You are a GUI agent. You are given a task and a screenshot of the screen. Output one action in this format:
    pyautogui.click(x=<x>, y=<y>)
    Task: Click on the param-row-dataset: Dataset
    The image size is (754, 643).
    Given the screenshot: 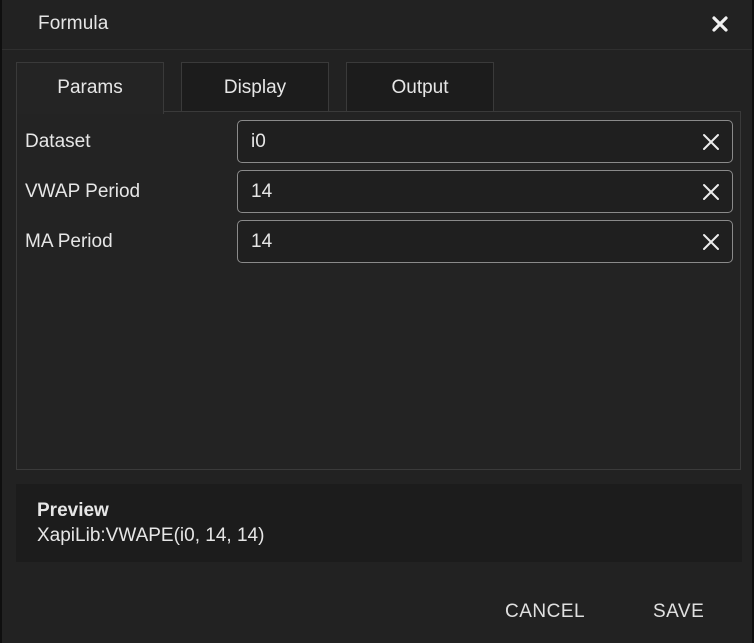 What is the action you would take?
    pyautogui.click(x=379, y=137)
    